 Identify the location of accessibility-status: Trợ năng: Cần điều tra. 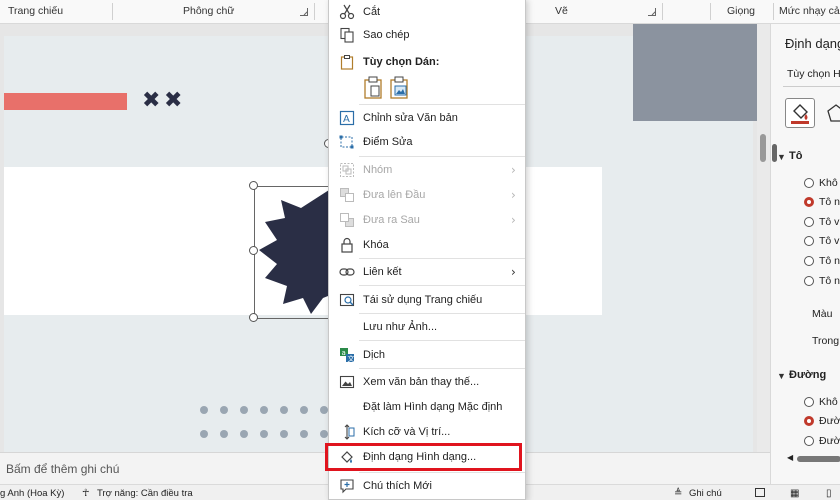
(145, 493).